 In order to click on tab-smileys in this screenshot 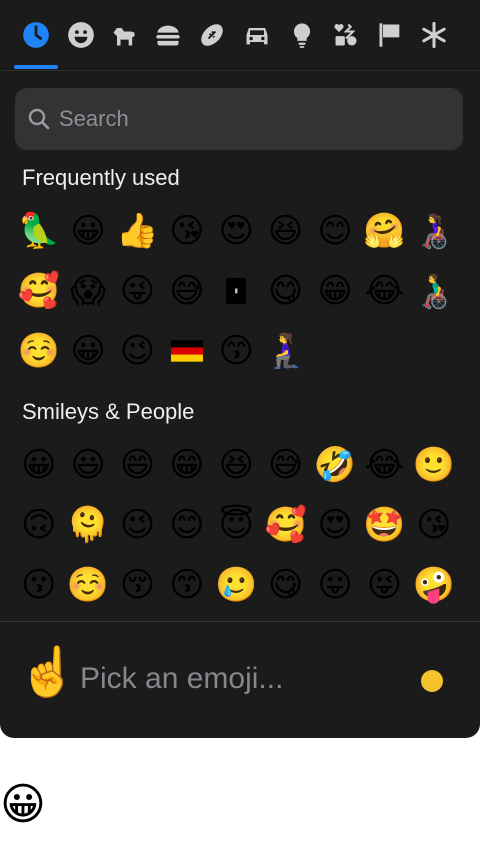, I will do `click(81, 35)`.